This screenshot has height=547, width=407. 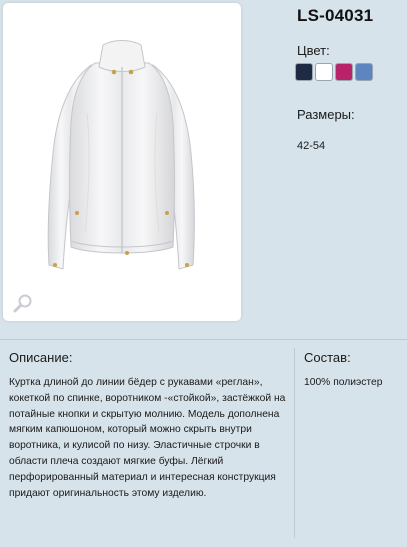 What do you see at coordinates (335, 15) in the screenshot?
I see `product-sku: LS-04031` at bounding box center [335, 15].